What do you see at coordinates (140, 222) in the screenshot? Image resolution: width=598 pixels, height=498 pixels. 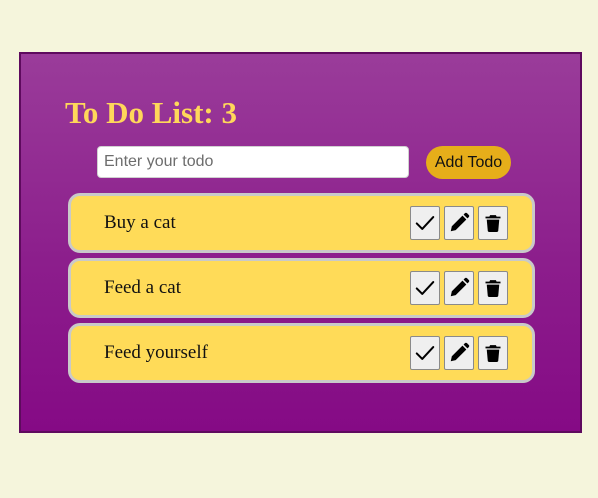 I see `todo-text: Buy a cat` at bounding box center [140, 222].